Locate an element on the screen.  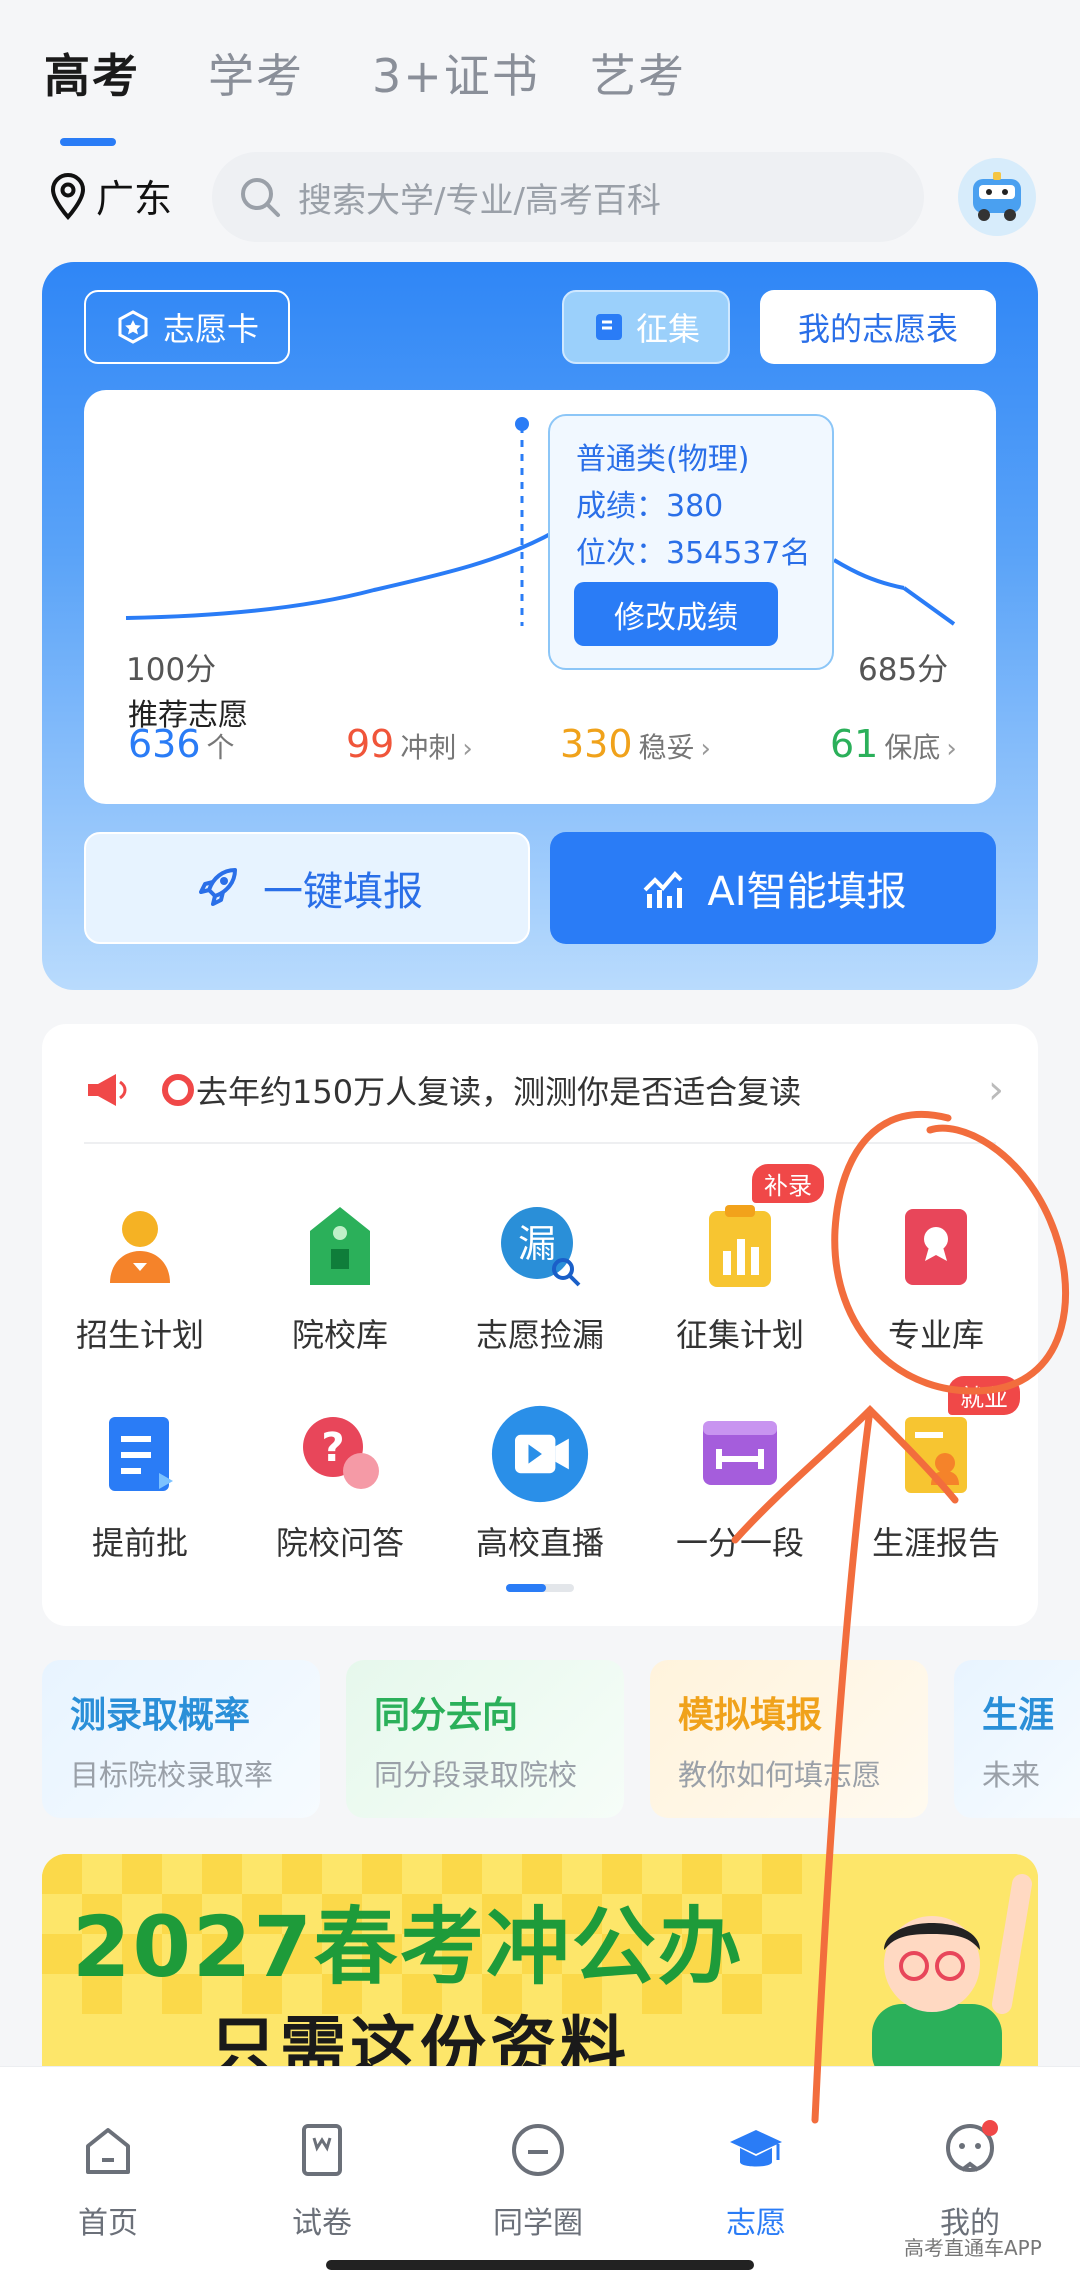
sprint-stat: 99 冲刺 › is located at coordinates (409, 744).